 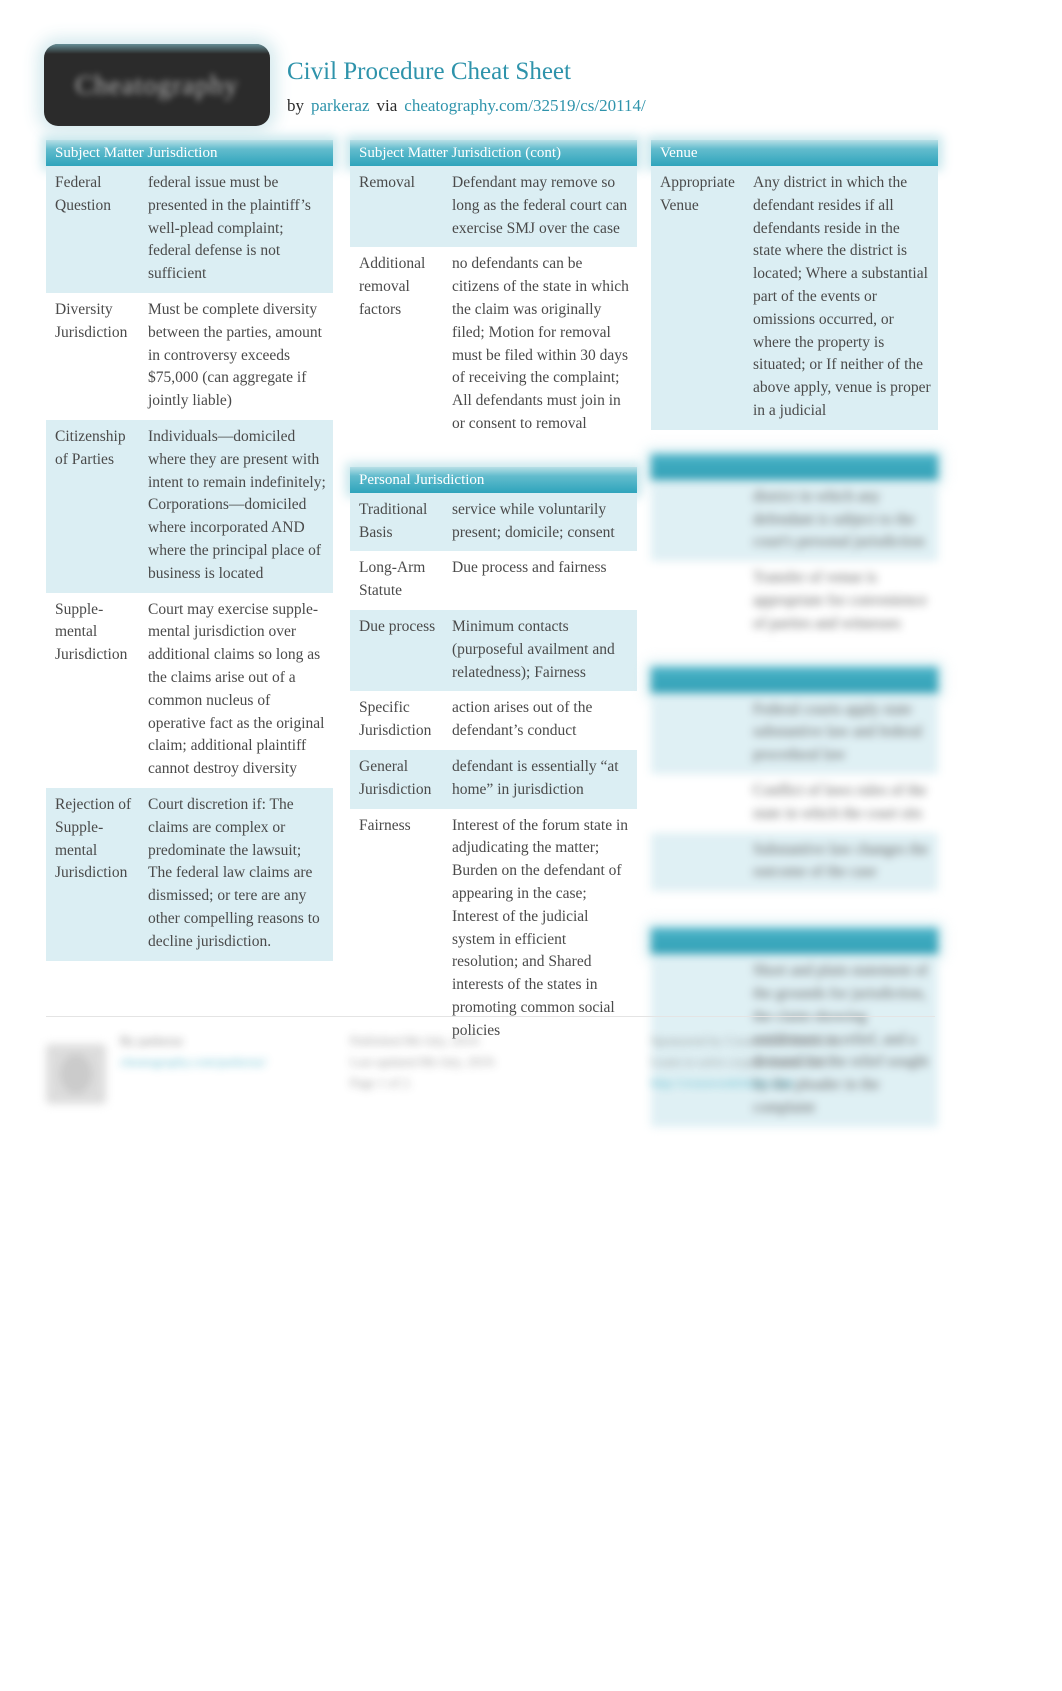 I want to click on block-title: Personal Jurisdiction, so click(x=493, y=479).